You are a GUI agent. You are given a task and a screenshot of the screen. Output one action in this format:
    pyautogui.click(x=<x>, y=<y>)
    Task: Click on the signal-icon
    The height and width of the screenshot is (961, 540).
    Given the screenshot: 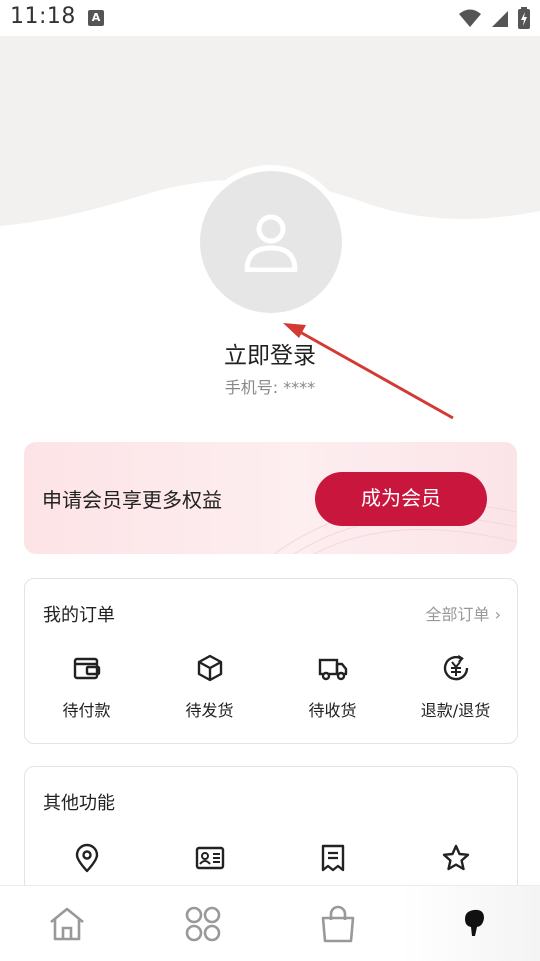 What is the action you would take?
    pyautogui.click(x=500, y=19)
    